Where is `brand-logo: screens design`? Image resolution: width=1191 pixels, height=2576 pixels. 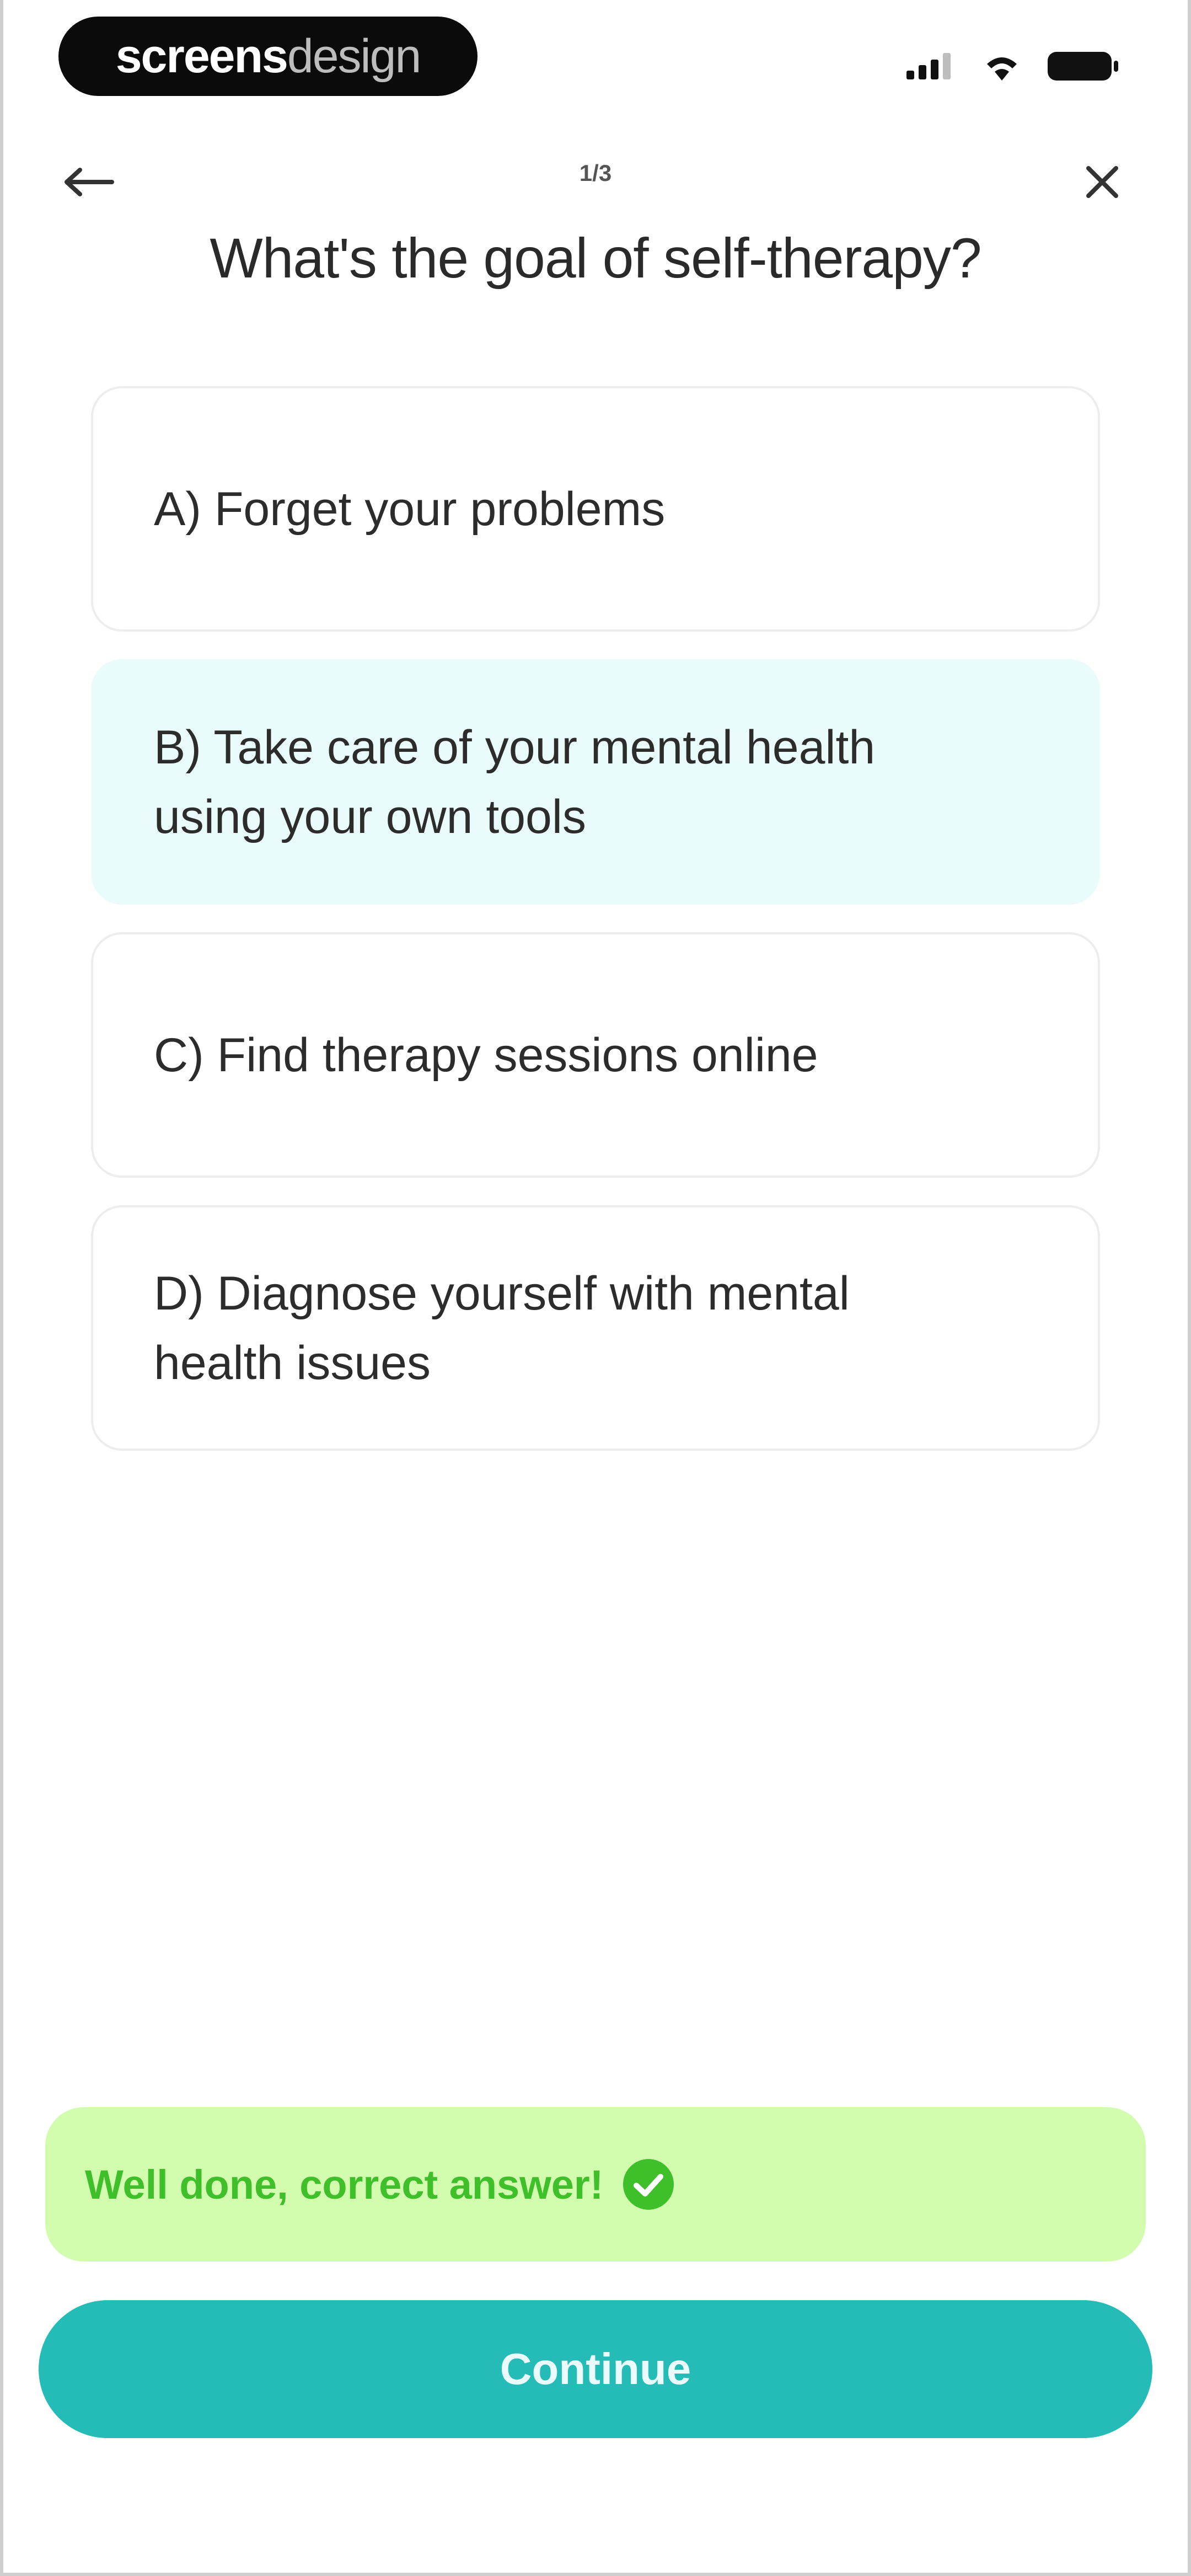
brand-logo: screens design is located at coordinates (268, 56).